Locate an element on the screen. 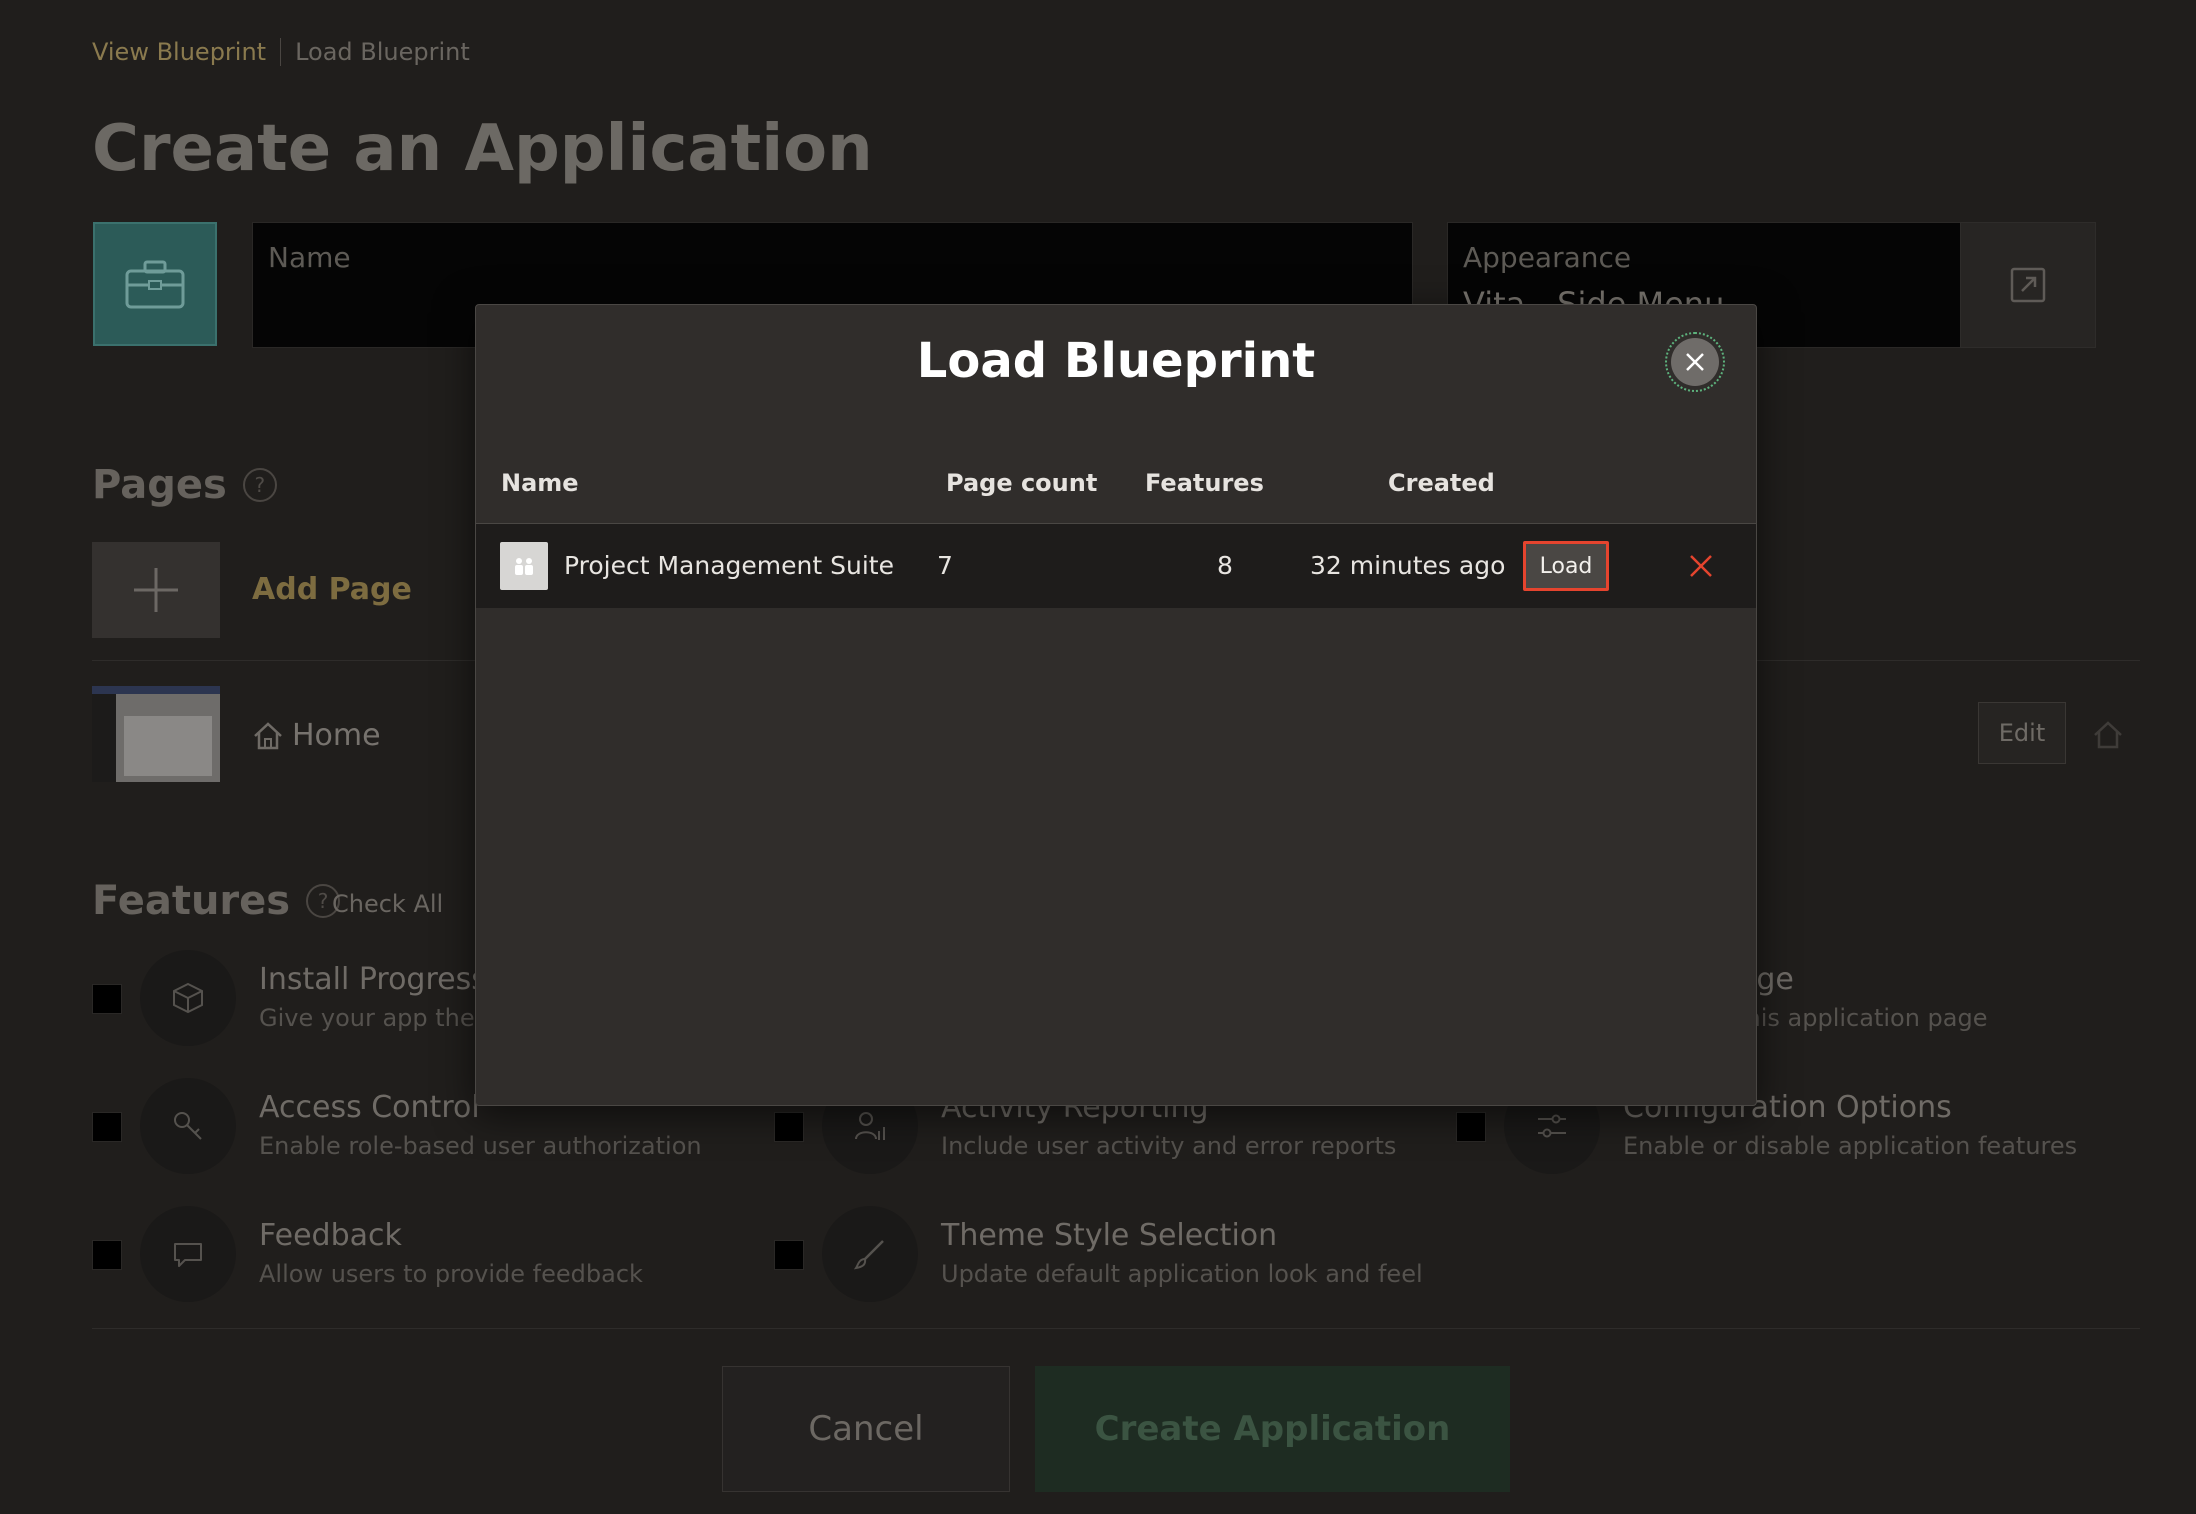  column-header-created: Created is located at coordinates (1441, 483).